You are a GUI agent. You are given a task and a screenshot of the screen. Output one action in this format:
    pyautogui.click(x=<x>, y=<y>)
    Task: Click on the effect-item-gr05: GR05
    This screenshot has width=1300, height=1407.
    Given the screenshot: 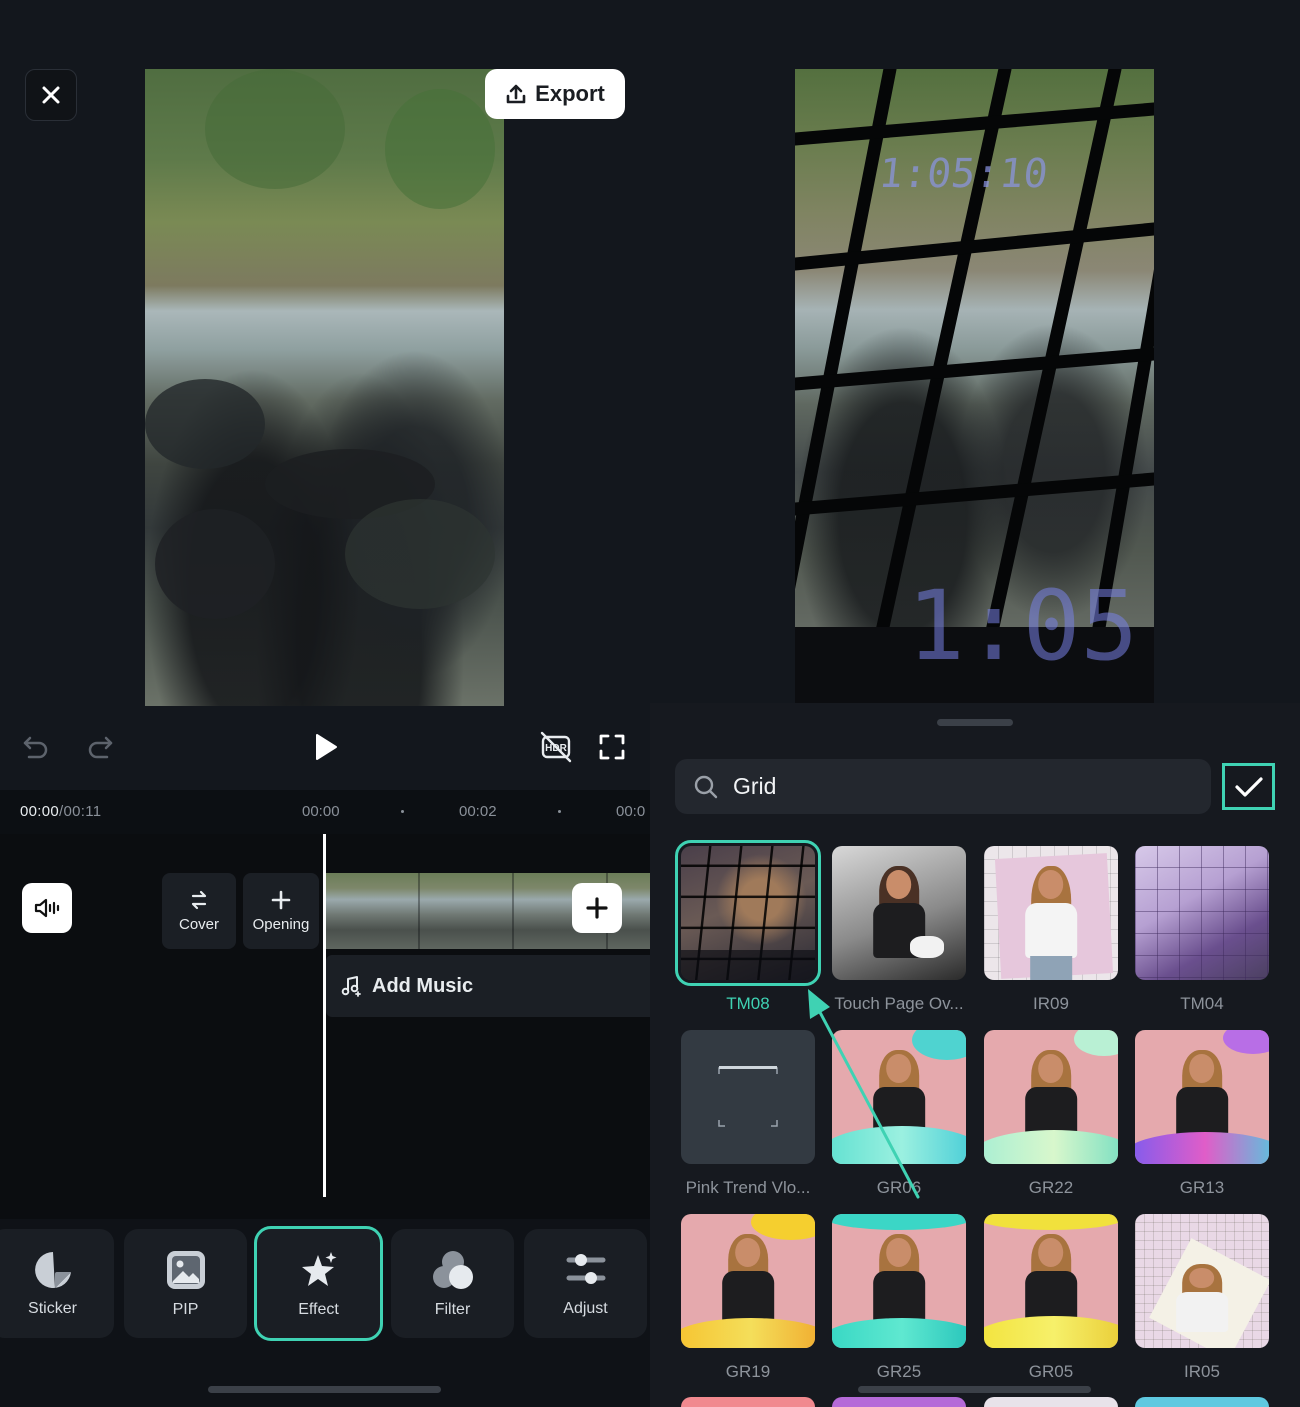 What is the action you would take?
    pyautogui.click(x=1051, y=1298)
    